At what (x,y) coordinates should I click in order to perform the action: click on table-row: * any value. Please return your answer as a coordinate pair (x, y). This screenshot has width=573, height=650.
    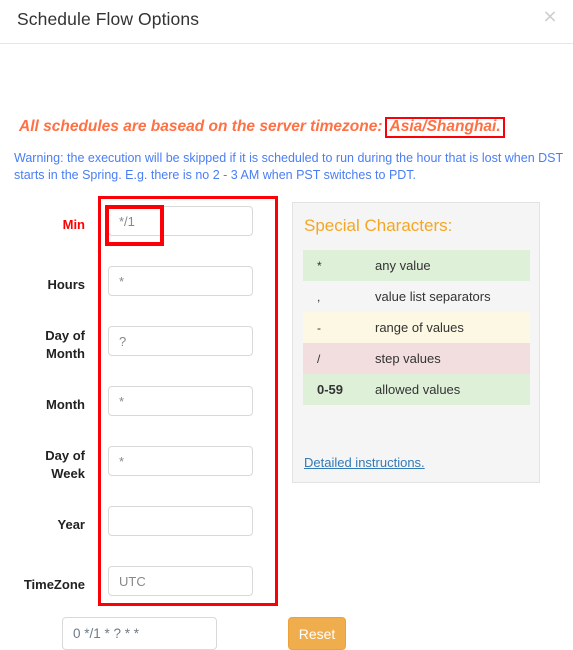
    Looking at the image, I should click on (416, 265).